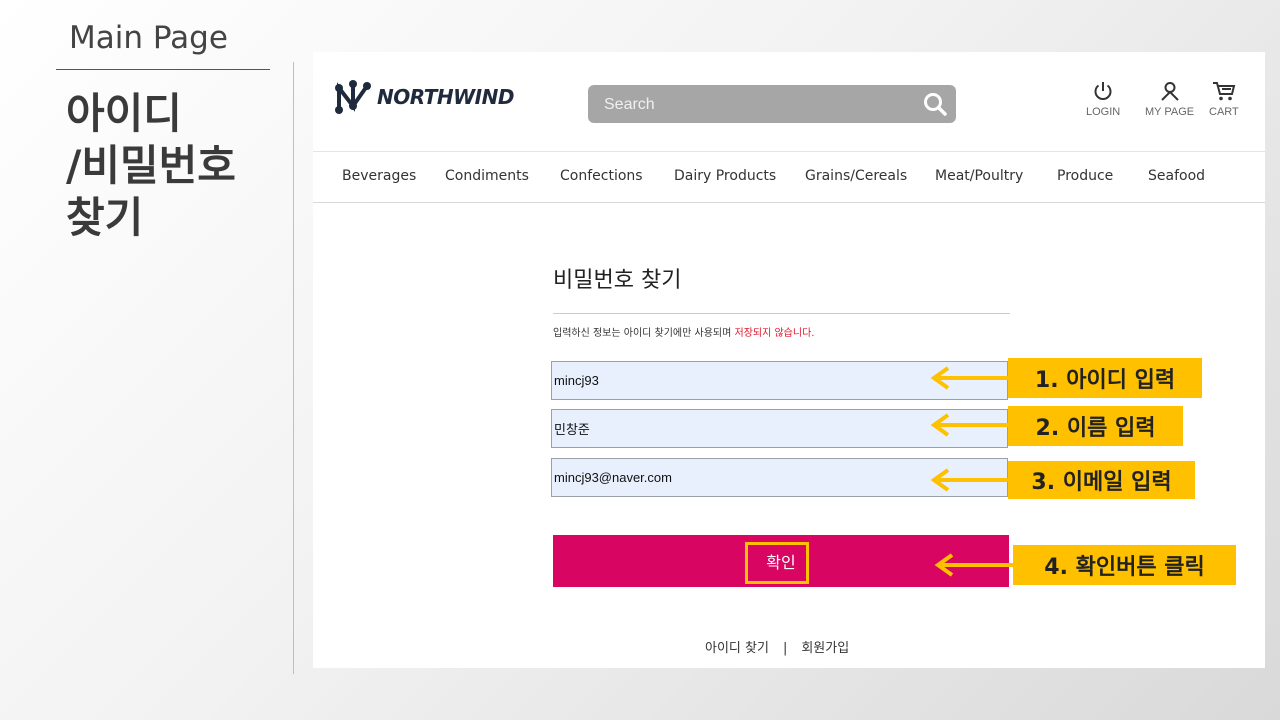 Image resolution: width=1280 pixels, height=720 pixels. I want to click on form-title: 비밀번호 찾기, so click(617, 280).